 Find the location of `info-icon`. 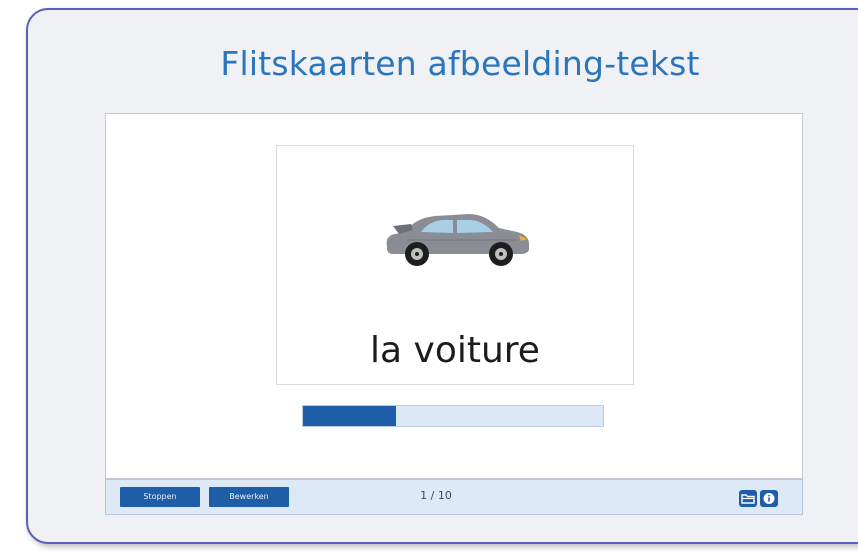

info-icon is located at coordinates (769, 498).